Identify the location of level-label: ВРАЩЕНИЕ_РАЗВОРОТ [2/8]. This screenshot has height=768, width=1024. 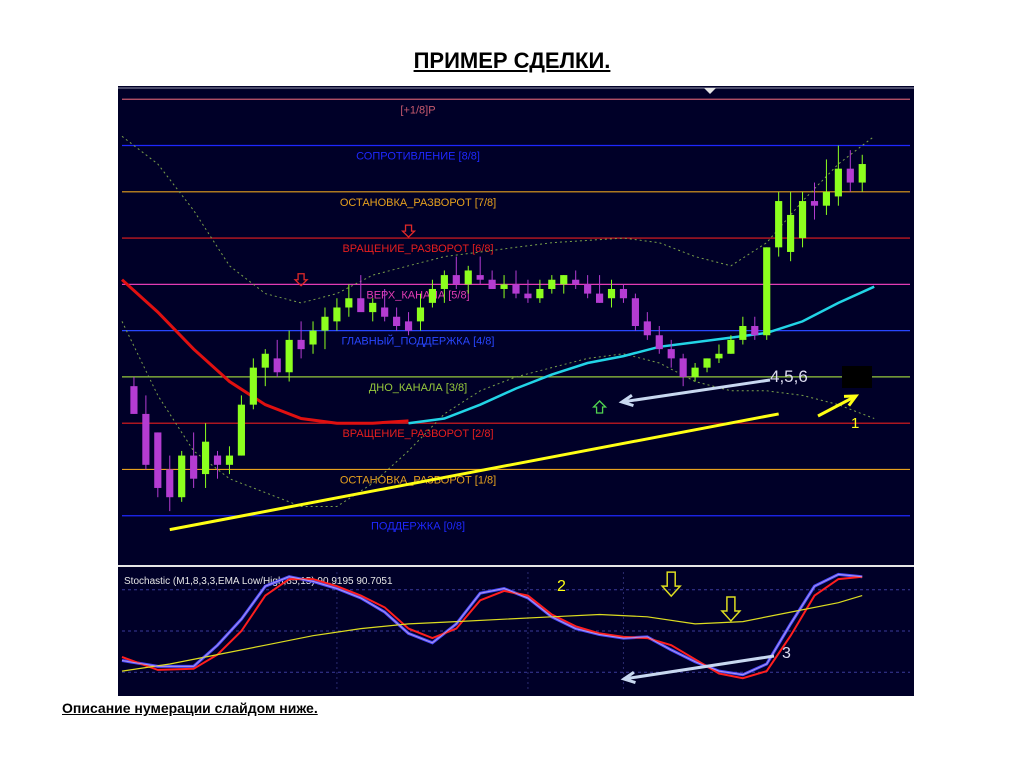
(417, 434).